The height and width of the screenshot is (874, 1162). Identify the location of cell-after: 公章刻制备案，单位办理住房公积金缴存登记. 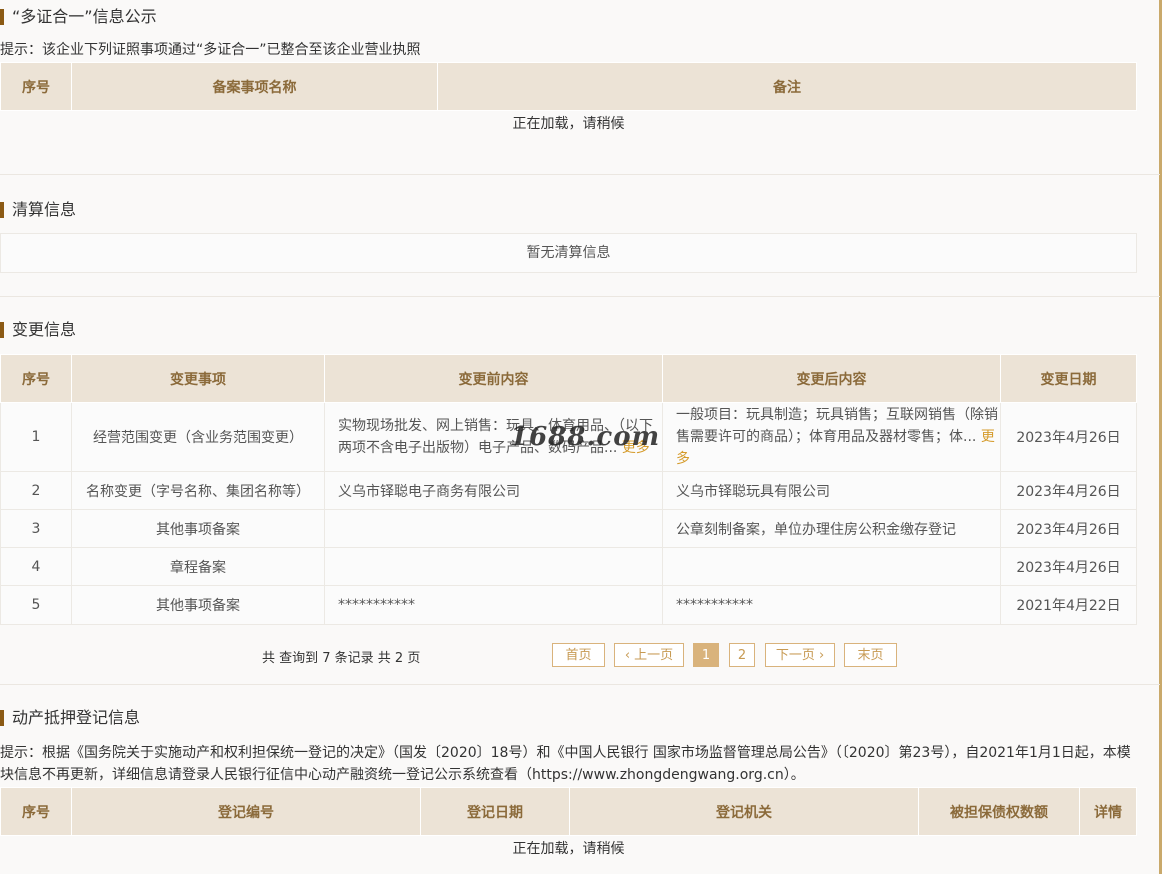
(831, 528).